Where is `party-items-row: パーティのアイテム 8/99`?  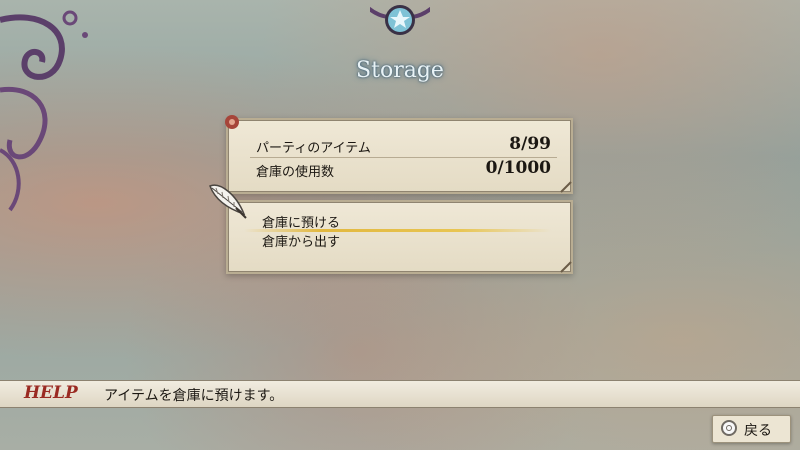 party-items-row: パーティのアイテム 8/99 is located at coordinates (403, 145).